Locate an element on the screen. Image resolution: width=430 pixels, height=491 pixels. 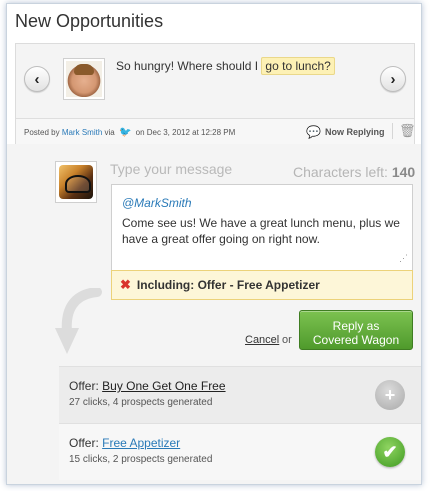
message-placeholder: Type your message is located at coordinates (171, 169).